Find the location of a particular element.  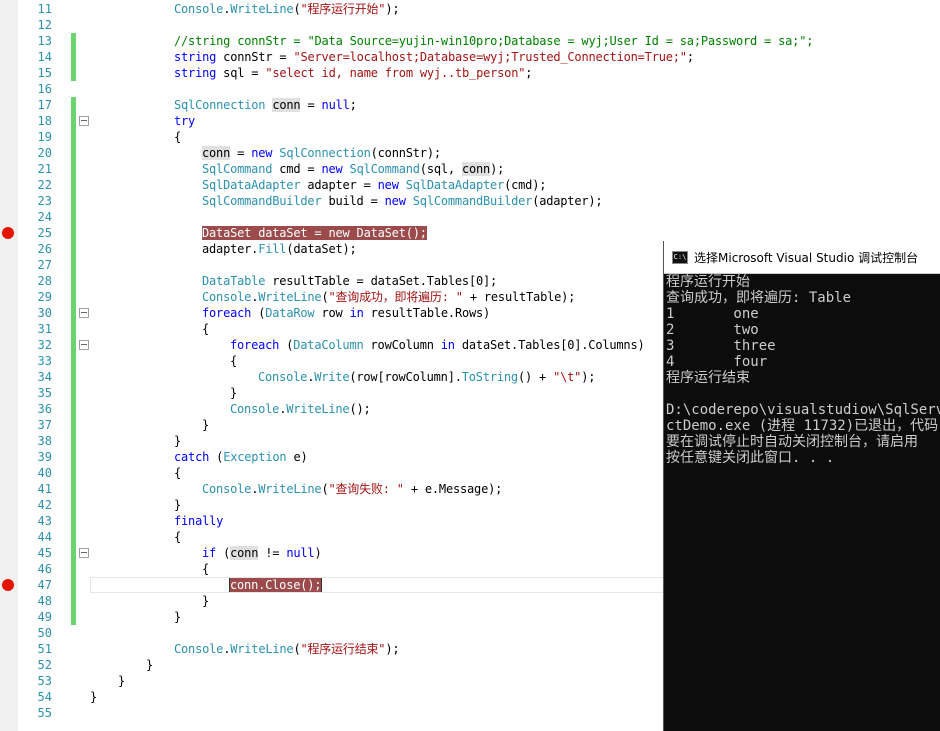

line-number: 29 is located at coordinates (44, 297).